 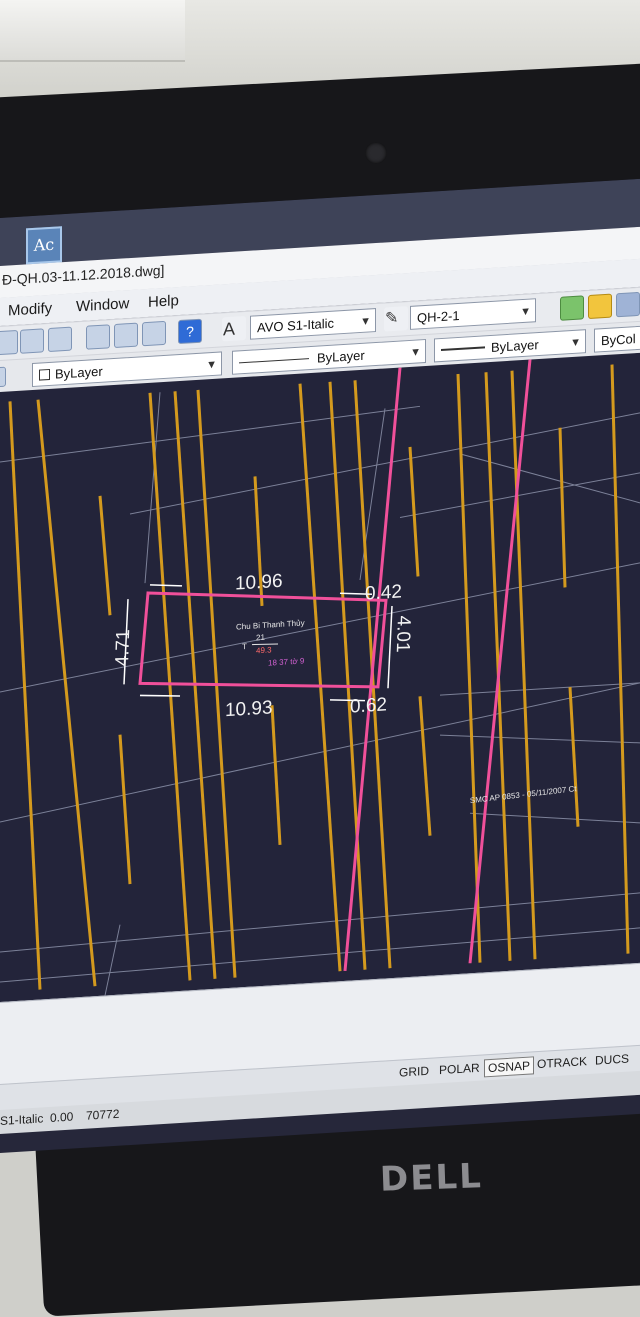 I want to click on sheet-note: 18 37 tờ 9, so click(x=286, y=661).